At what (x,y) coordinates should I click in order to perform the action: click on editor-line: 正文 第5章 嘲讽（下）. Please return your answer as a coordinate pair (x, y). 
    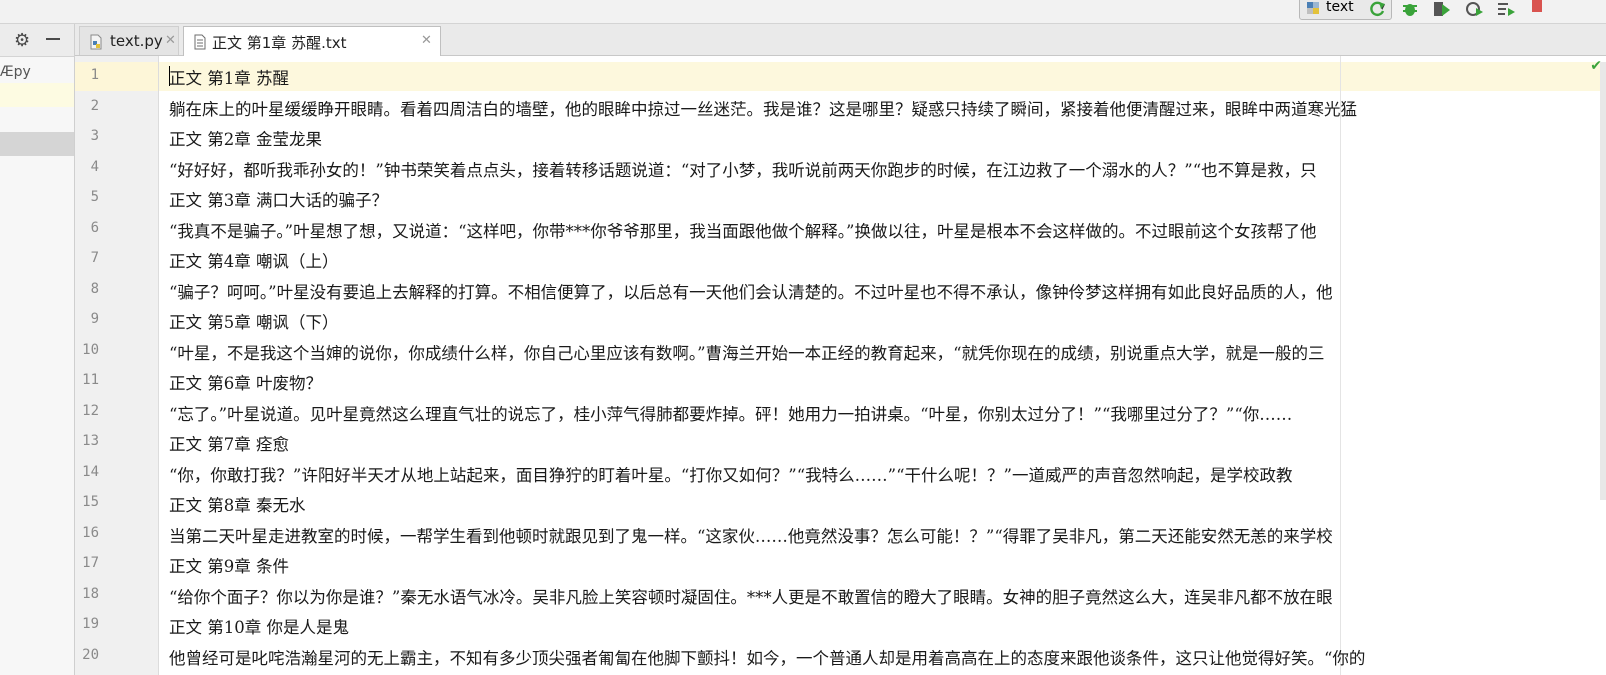
    Looking at the image, I should click on (254, 321).